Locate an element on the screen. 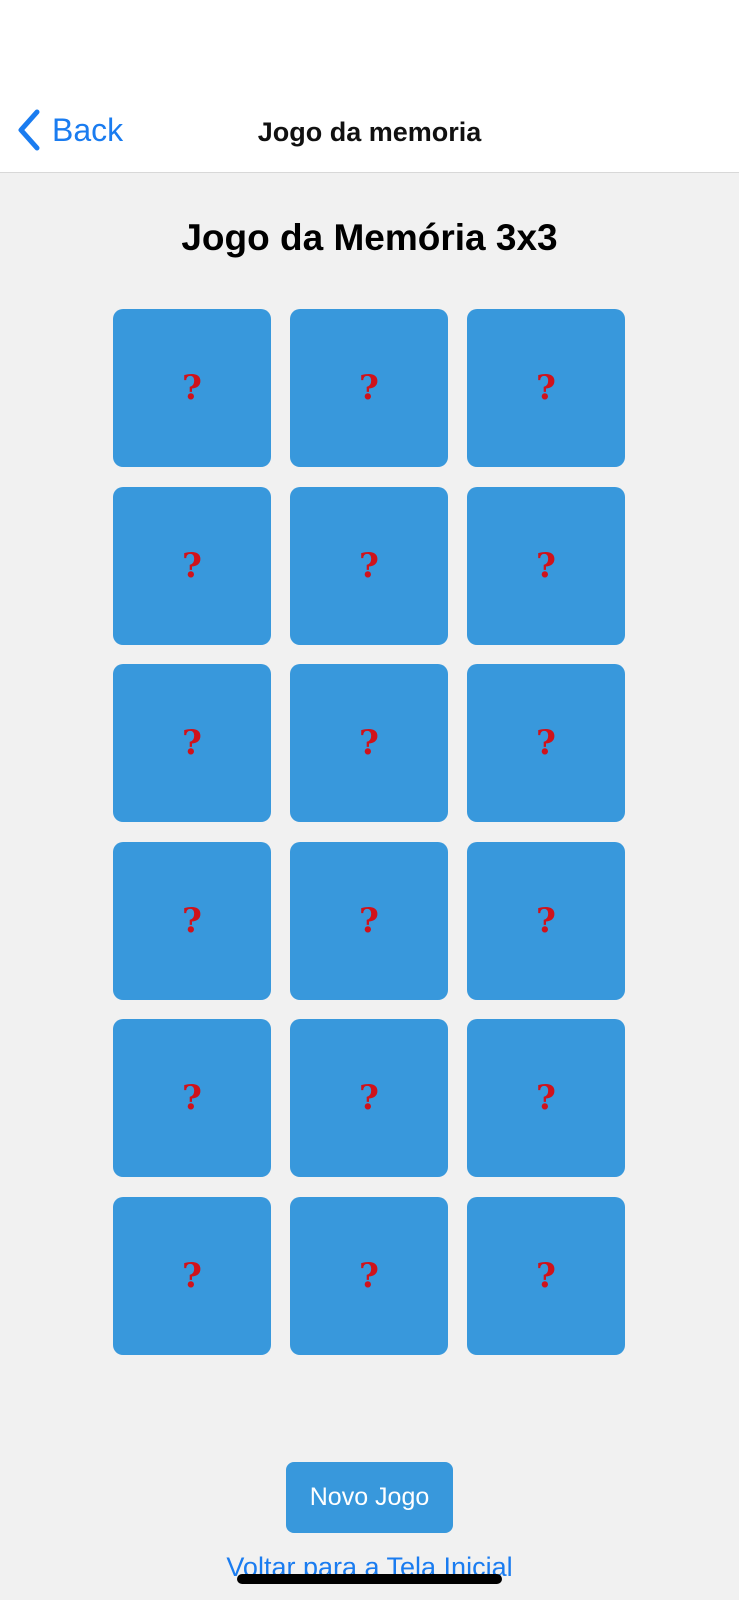  page-title: Jogo da Memória 3x3 is located at coordinates (369, 237).